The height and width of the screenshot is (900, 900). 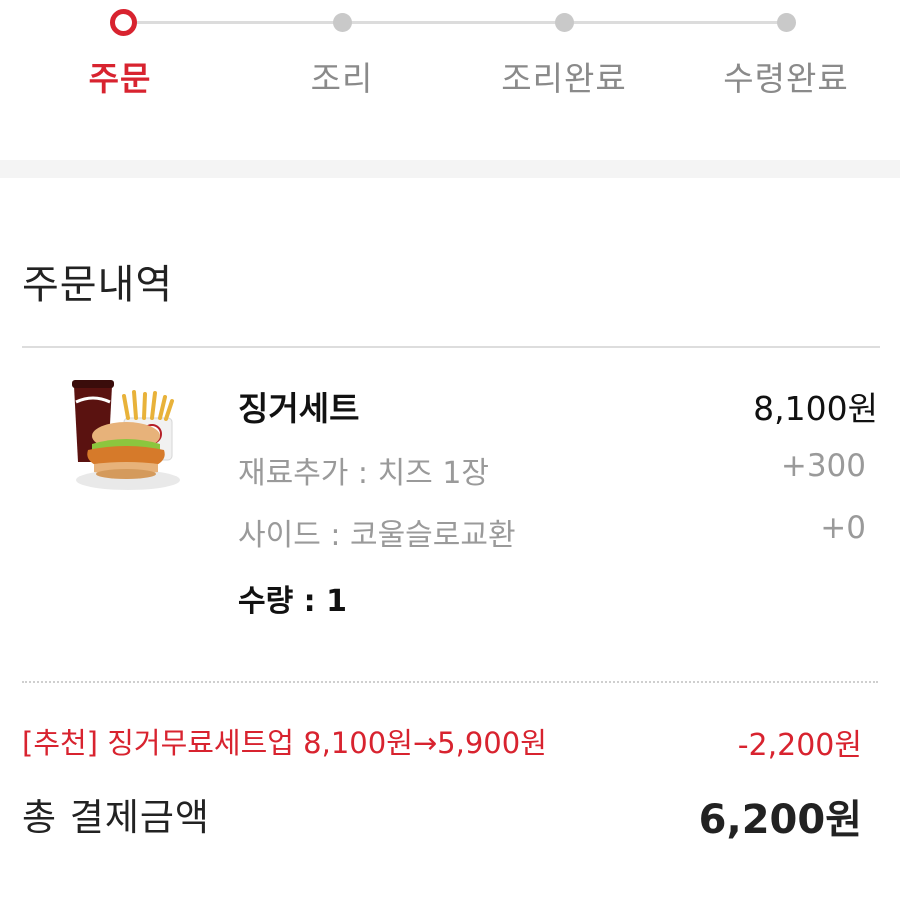 I want to click on item-quantity: 수량 : 1, so click(x=292, y=601).